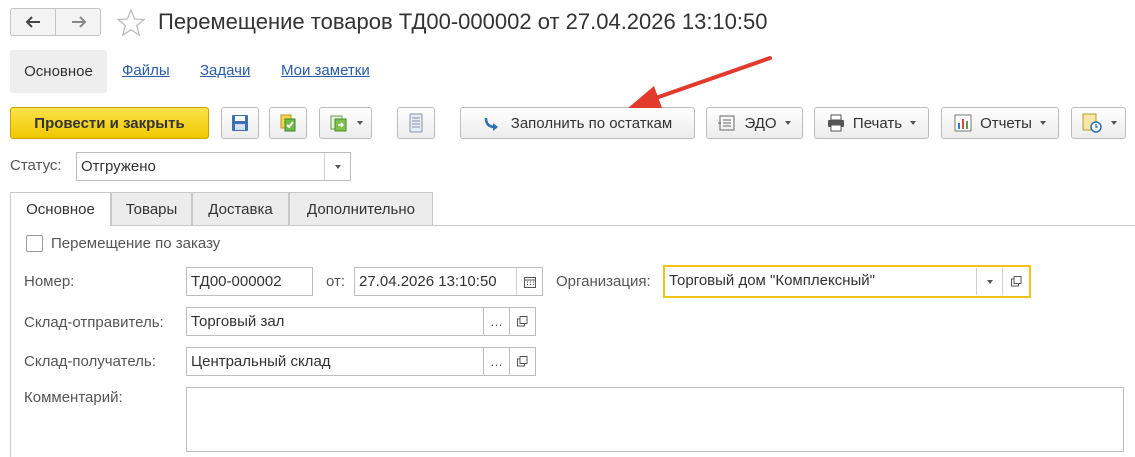 Image resolution: width=1135 pixels, height=457 pixels. What do you see at coordinates (963, 123) in the screenshot?
I see `report-chart-icon` at bounding box center [963, 123].